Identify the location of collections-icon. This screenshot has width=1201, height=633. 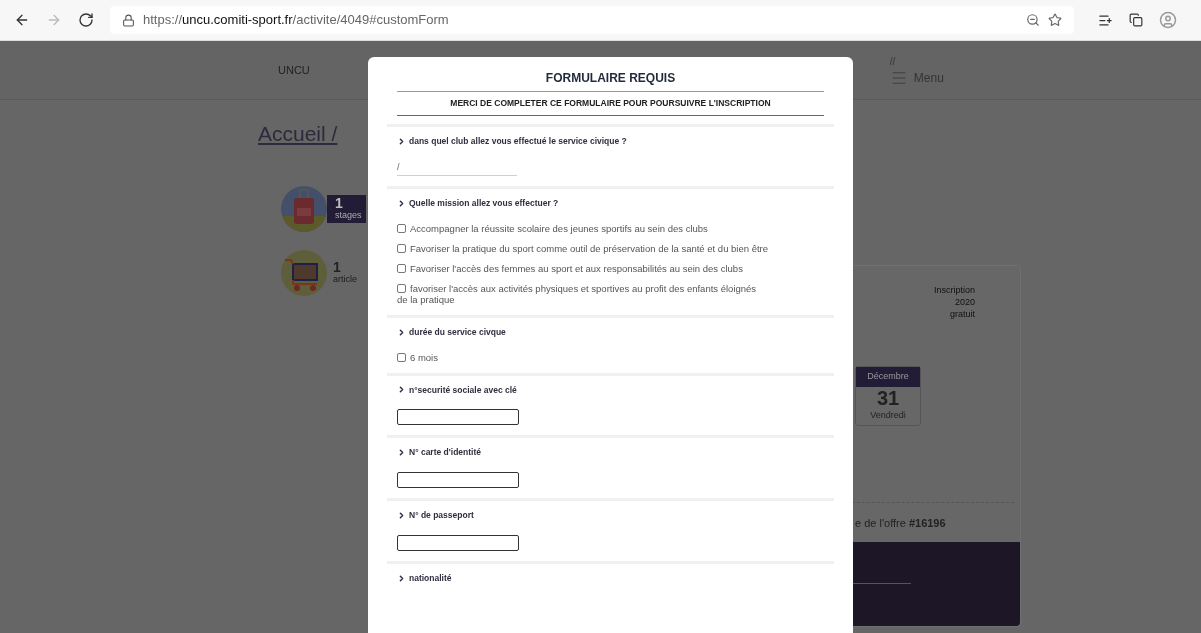
(1136, 20).